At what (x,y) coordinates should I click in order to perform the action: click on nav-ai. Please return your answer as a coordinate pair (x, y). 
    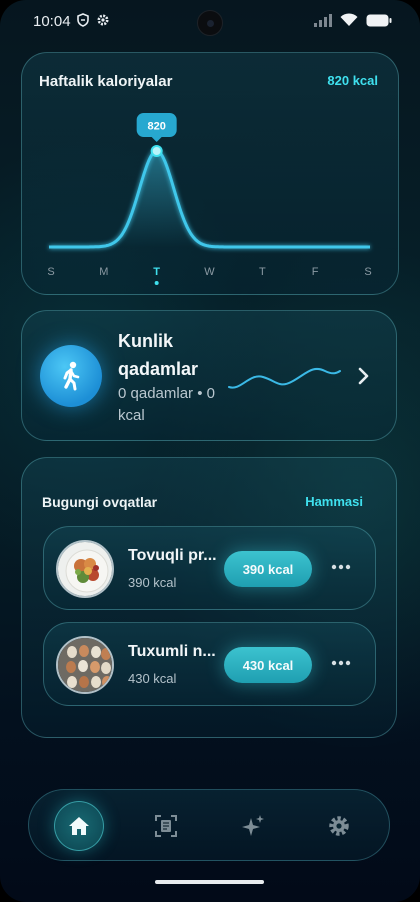
    Looking at the image, I should click on (253, 826).